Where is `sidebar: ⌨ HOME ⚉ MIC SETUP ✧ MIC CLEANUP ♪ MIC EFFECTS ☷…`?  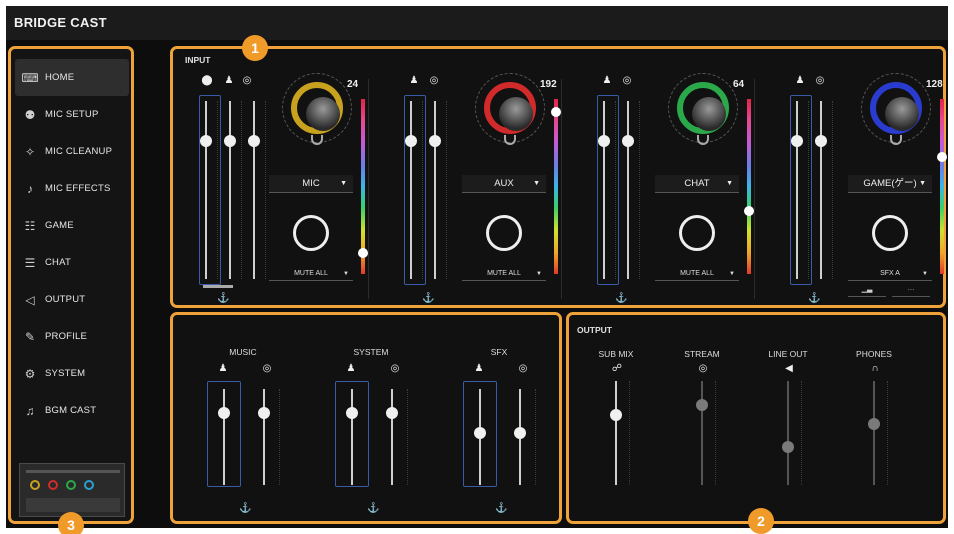 sidebar: ⌨ HOME ⚉ MIC SETUP ✧ MIC CLEANUP ♪ MIC EFFECTS ☷… is located at coordinates (71, 285).